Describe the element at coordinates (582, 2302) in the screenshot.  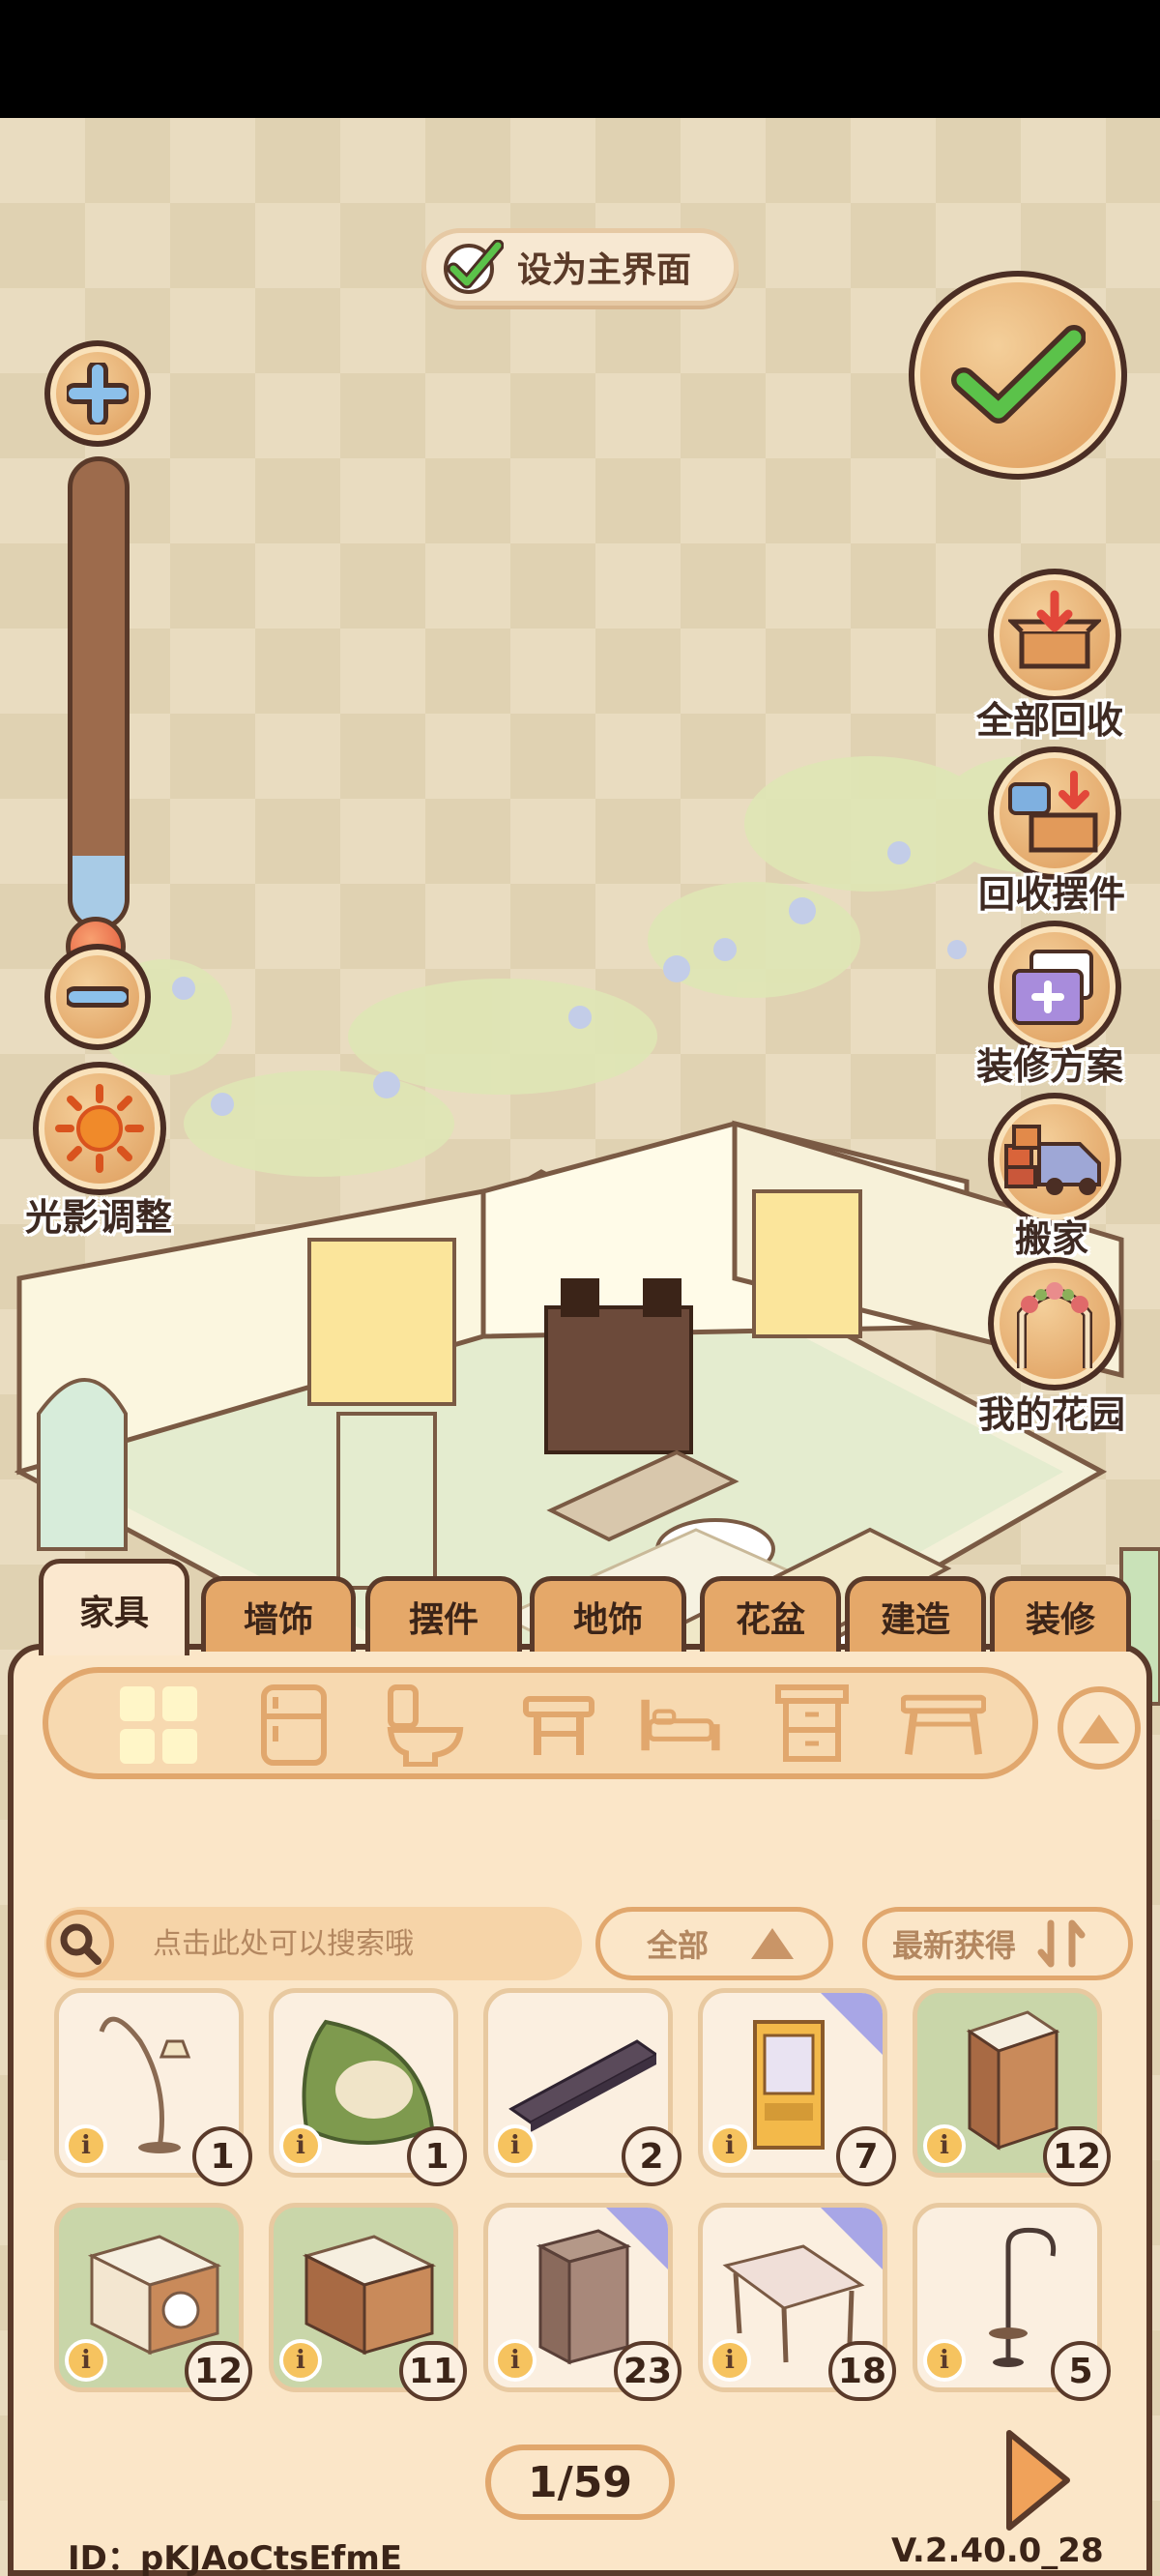
I see `item-card: i 23` at that location.